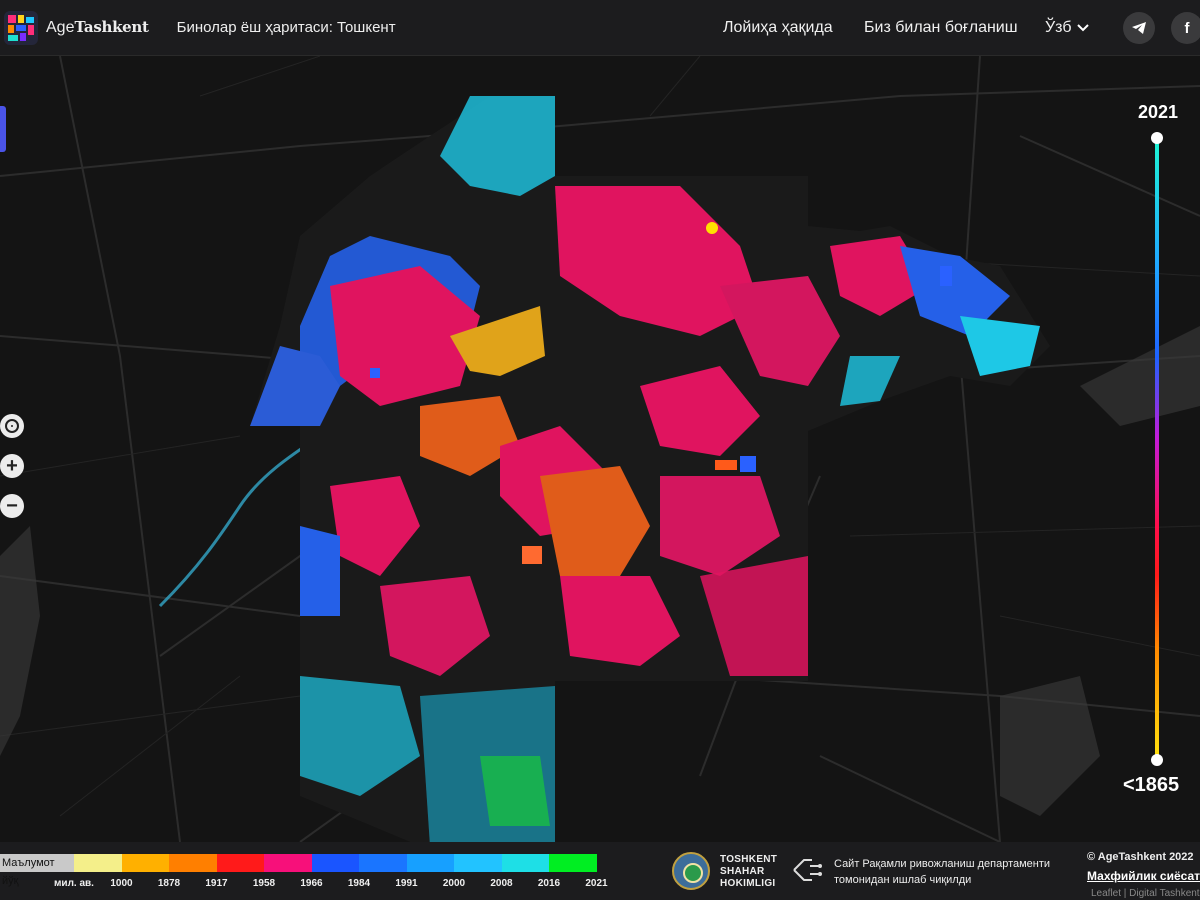  What do you see at coordinates (942, 864) in the screenshot?
I see `department-line-1: Сайт Рақамли ривожланиш департаменти` at bounding box center [942, 864].